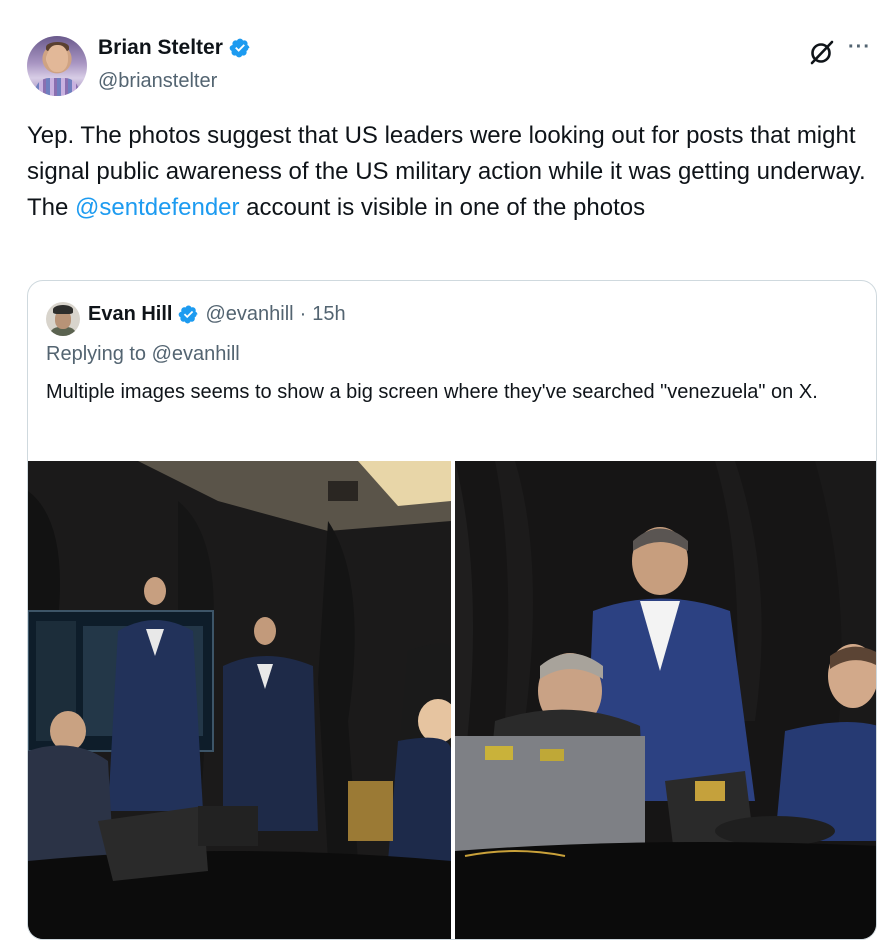 This screenshot has width=896, height=950. I want to click on author-display-name: Brian Stelter, so click(160, 48).